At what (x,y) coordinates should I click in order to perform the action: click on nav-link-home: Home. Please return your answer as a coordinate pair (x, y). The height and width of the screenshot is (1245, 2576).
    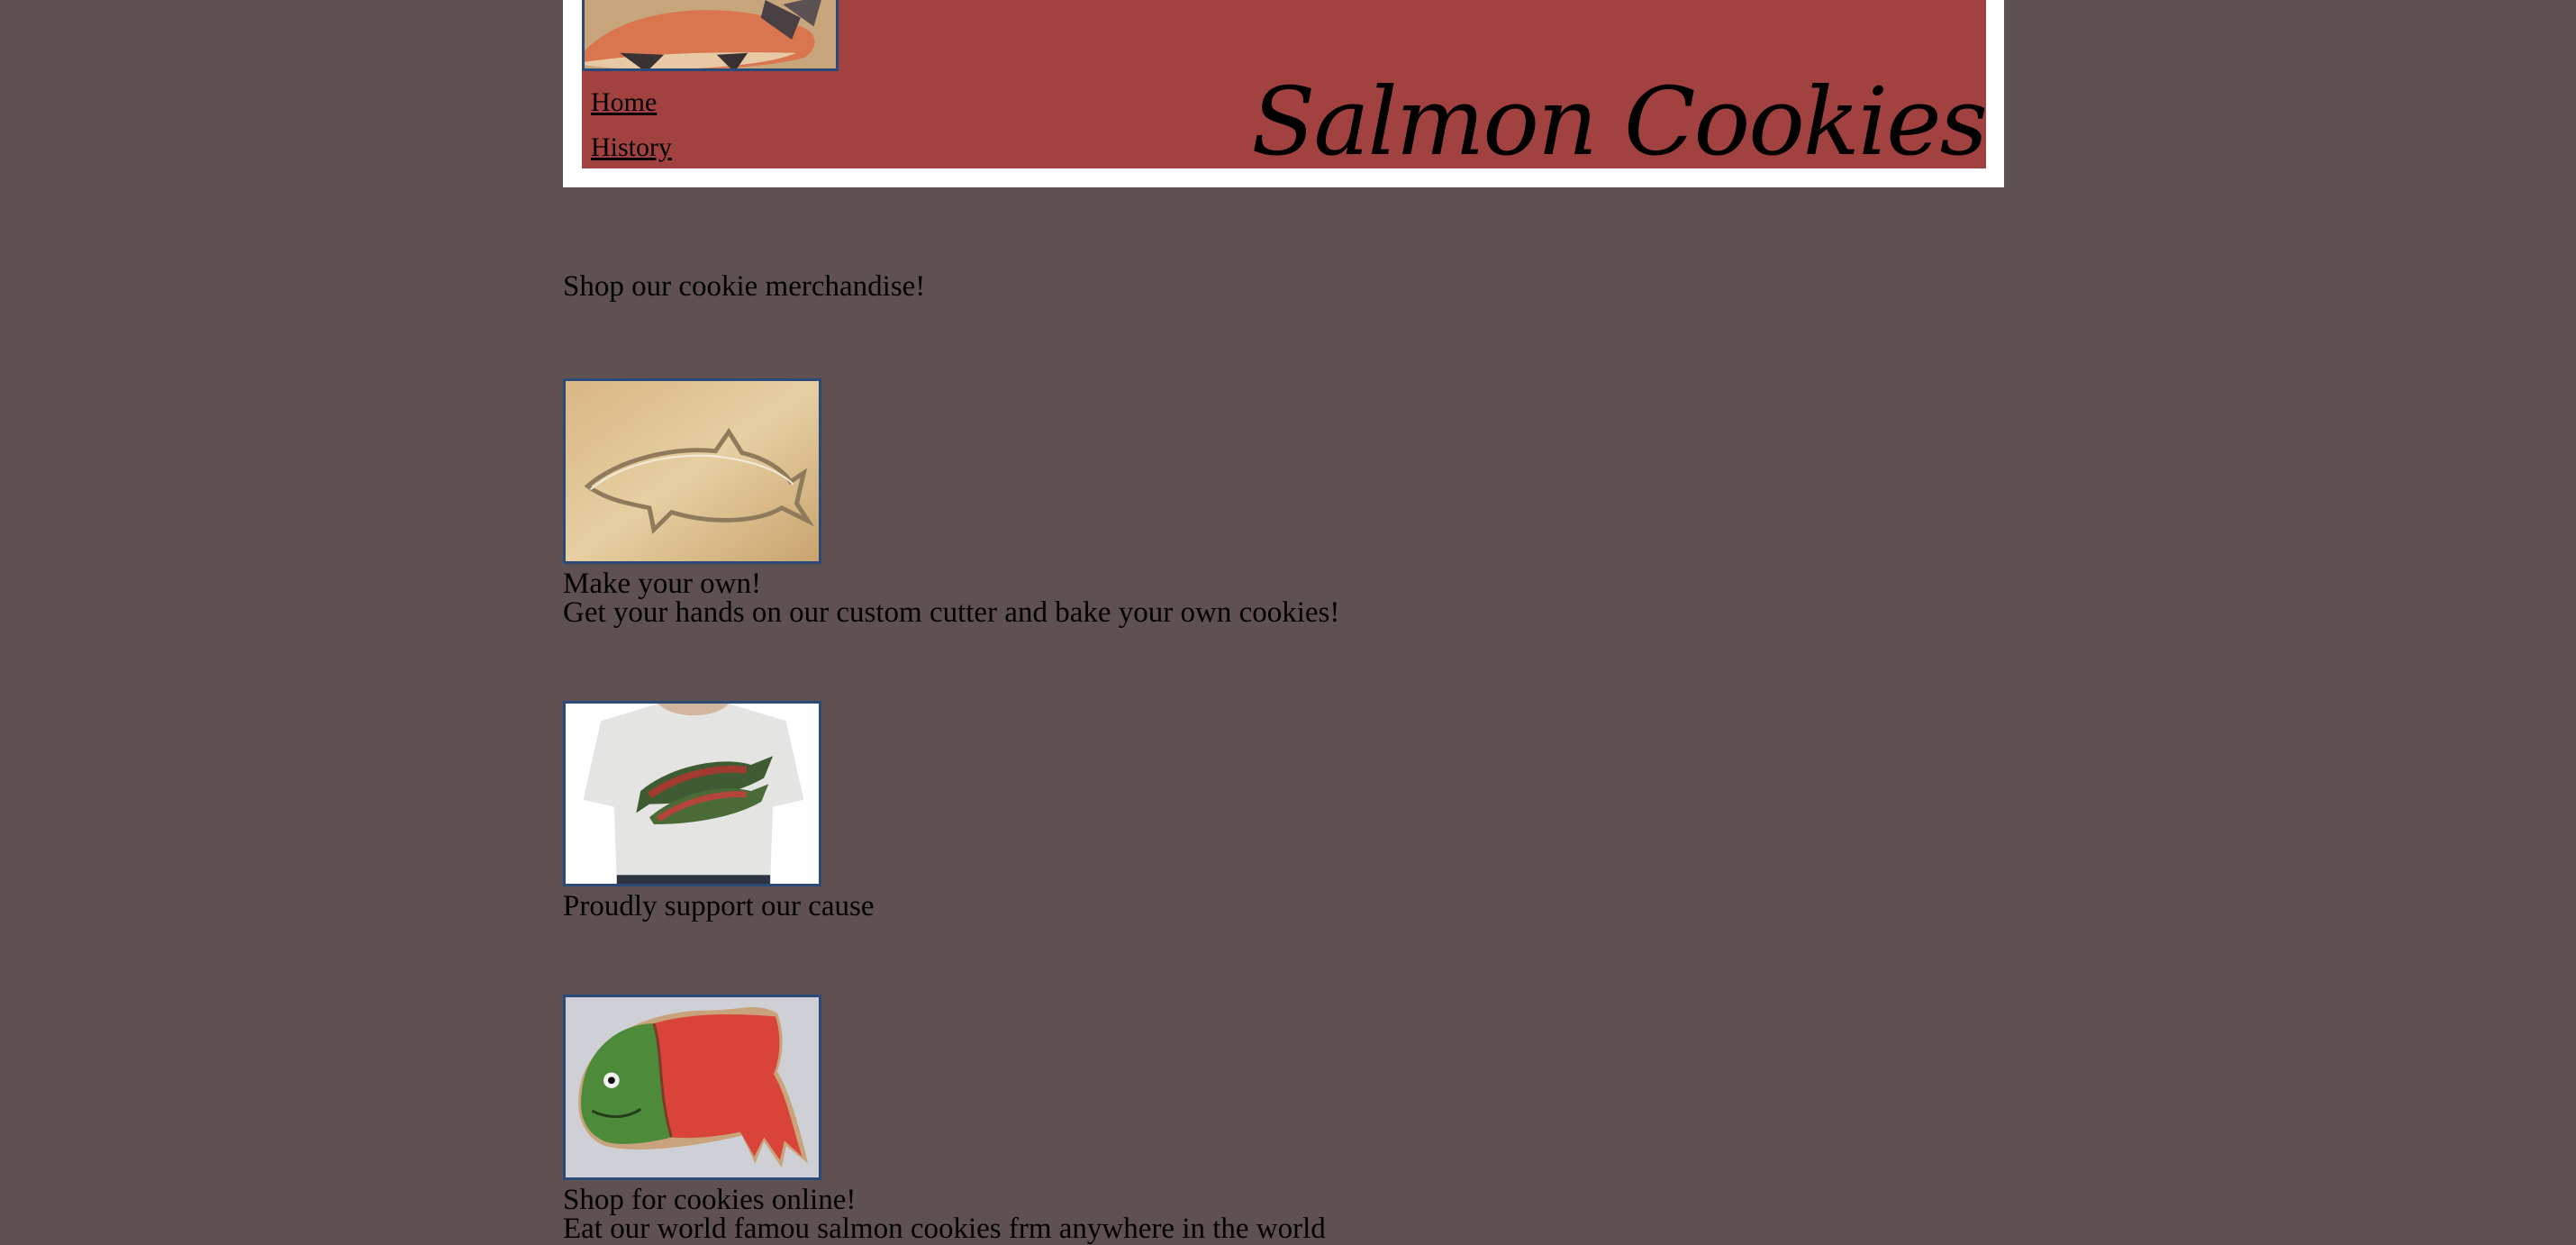
    Looking at the image, I should click on (624, 102).